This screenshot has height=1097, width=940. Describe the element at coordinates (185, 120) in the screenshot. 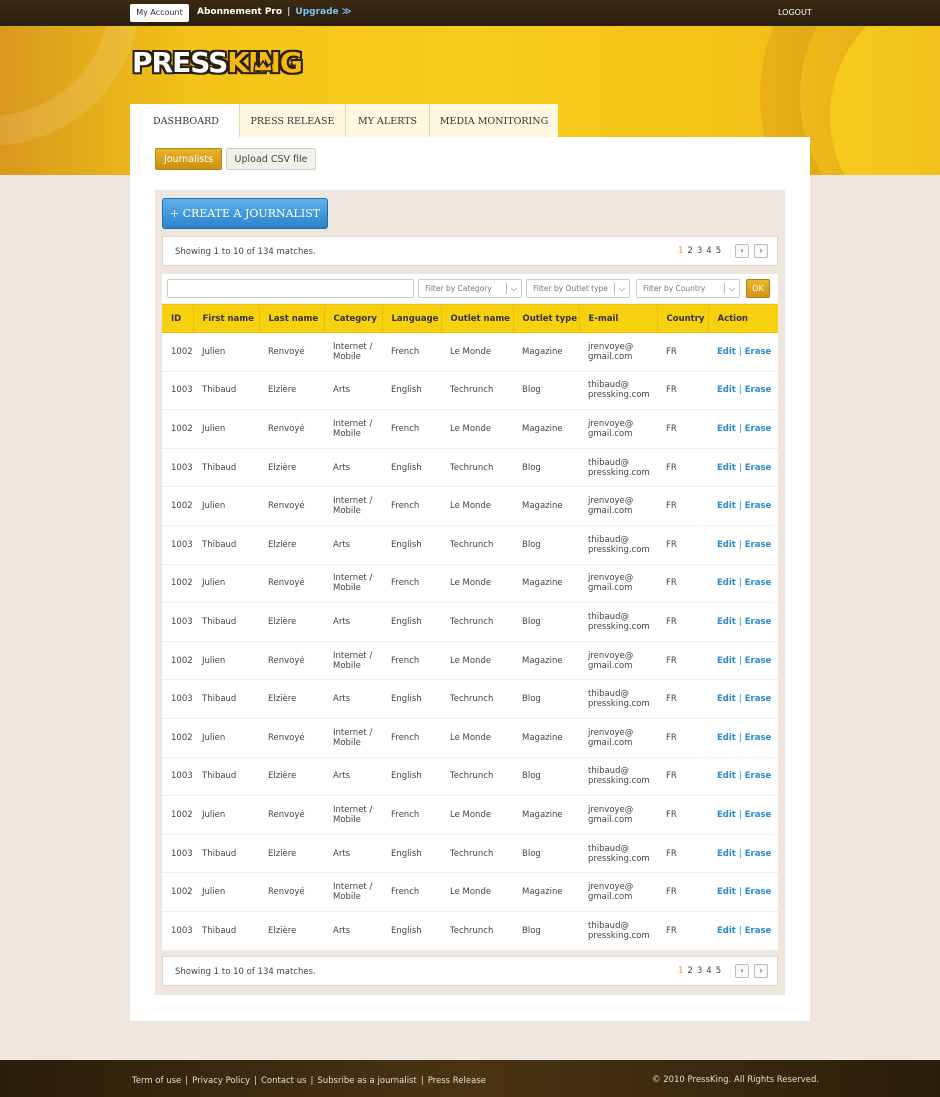

I see `tab-dashboard: DASHBOARD` at that location.